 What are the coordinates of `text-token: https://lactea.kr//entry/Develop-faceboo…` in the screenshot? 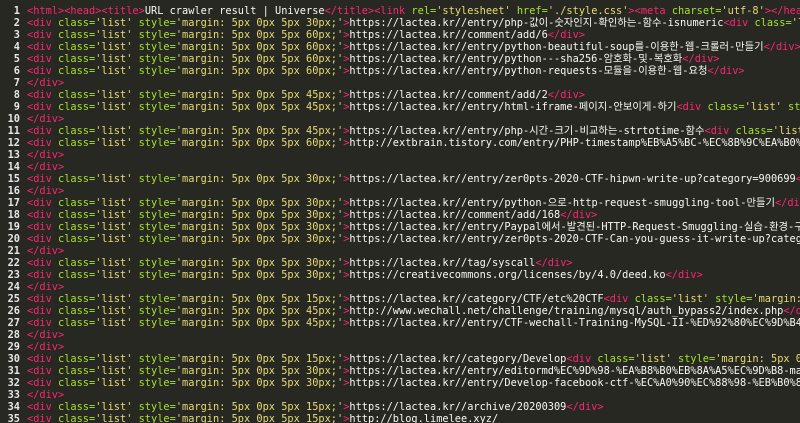 It's located at (574, 383).